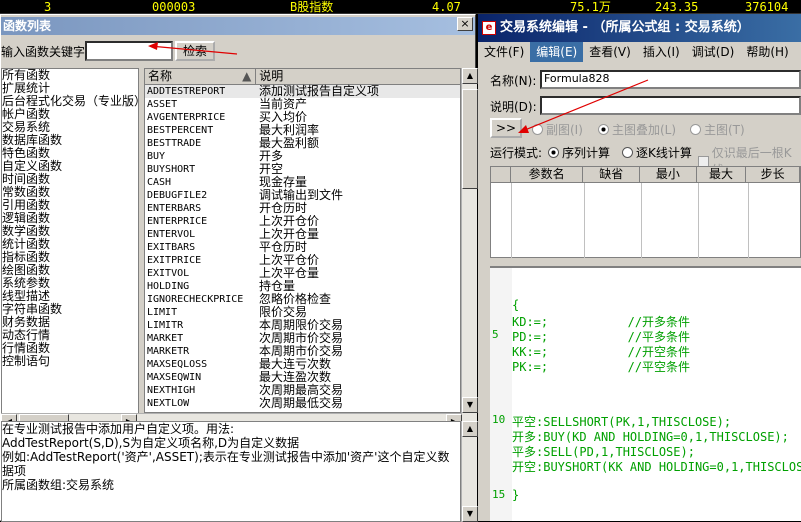 This screenshot has height=522, width=801. What do you see at coordinates (168, 351) in the screenshot?
I see `function-name: MARKETR` at bounding box center [168, 351].